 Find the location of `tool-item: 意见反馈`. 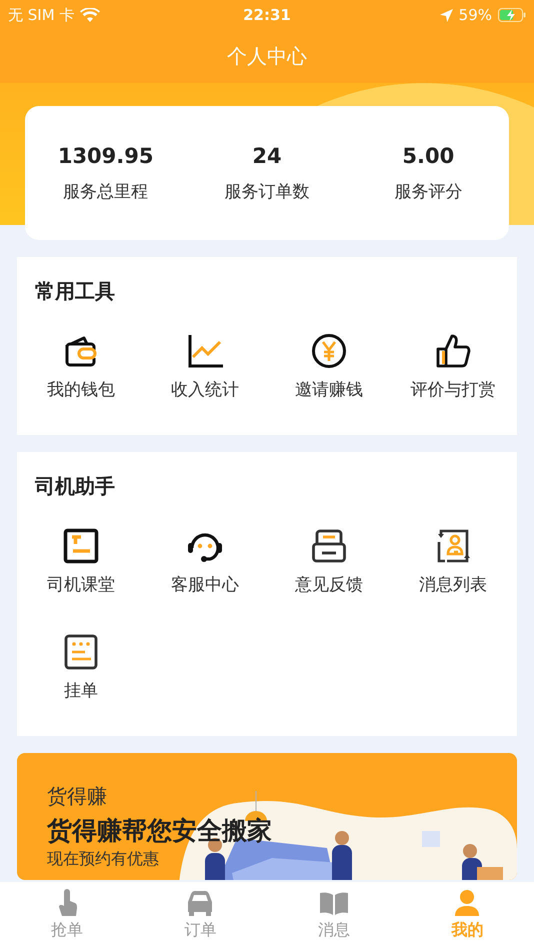

tool-item: 意见反馈 is located at coordinates (329, 562).